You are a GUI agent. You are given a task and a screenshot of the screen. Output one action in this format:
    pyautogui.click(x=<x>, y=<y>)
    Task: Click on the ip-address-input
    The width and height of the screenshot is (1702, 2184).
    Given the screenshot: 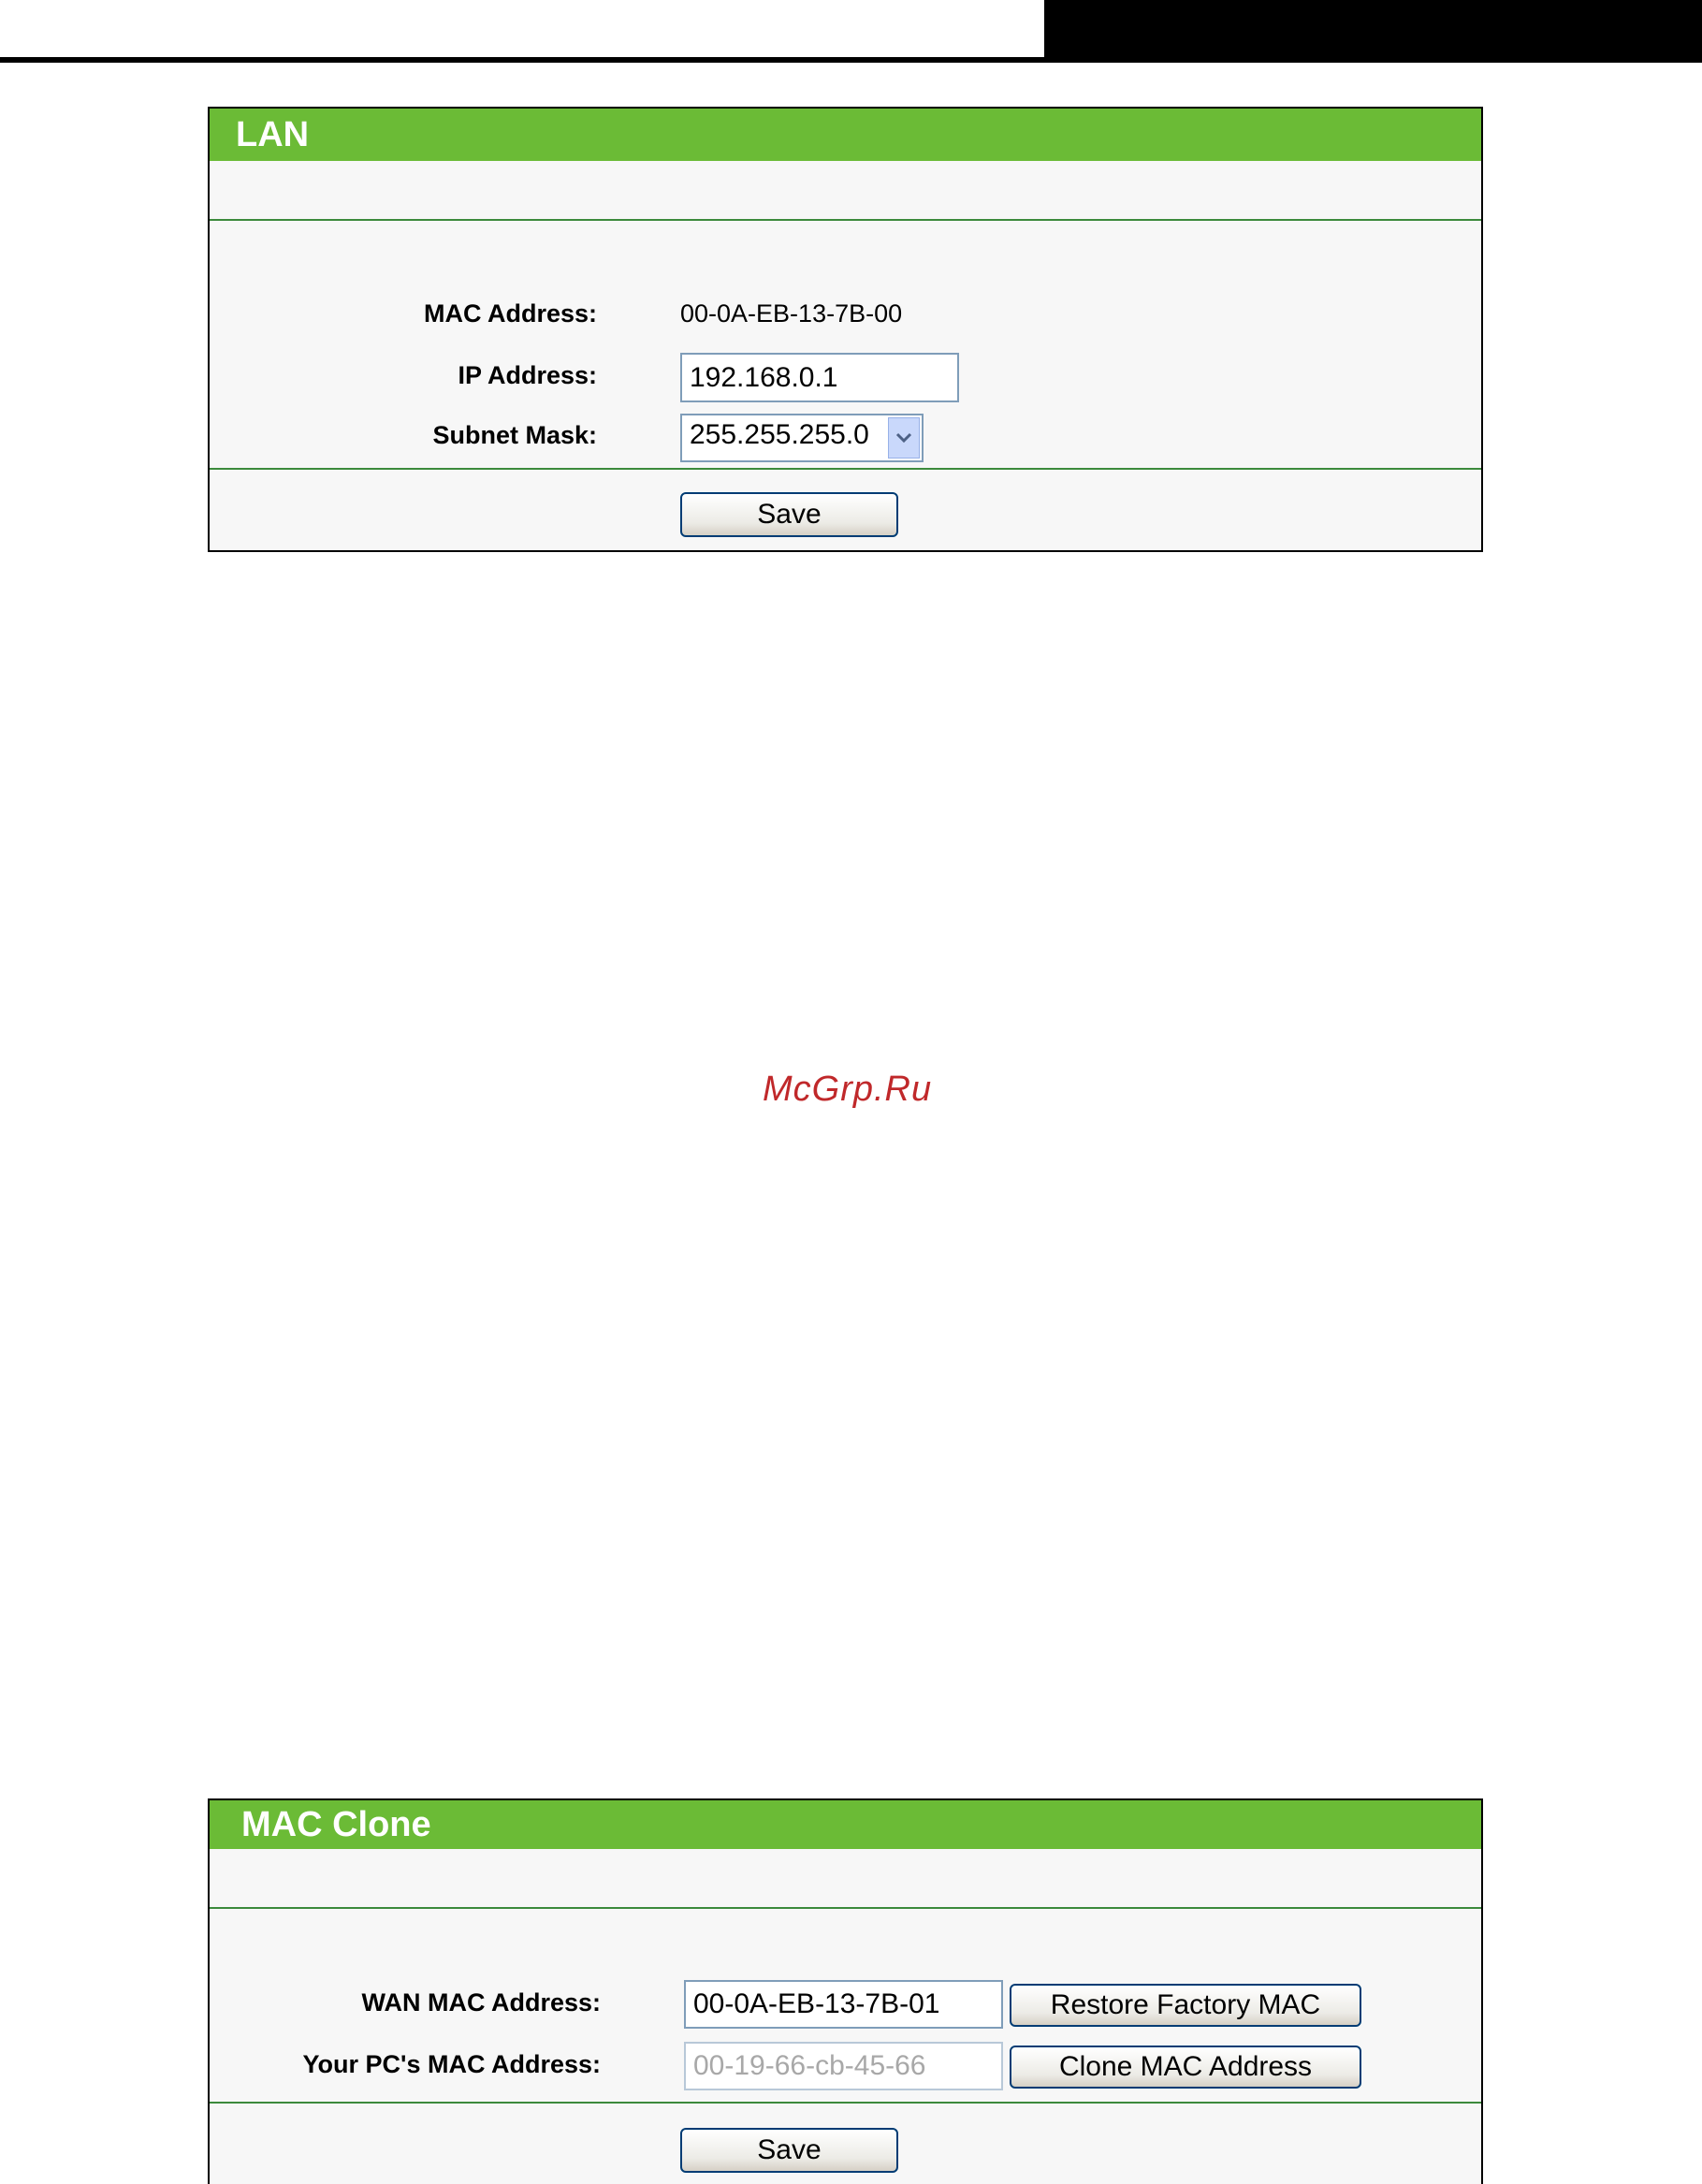 What is the action you would take?
    pyautogui.click(x=819, y=377)
    